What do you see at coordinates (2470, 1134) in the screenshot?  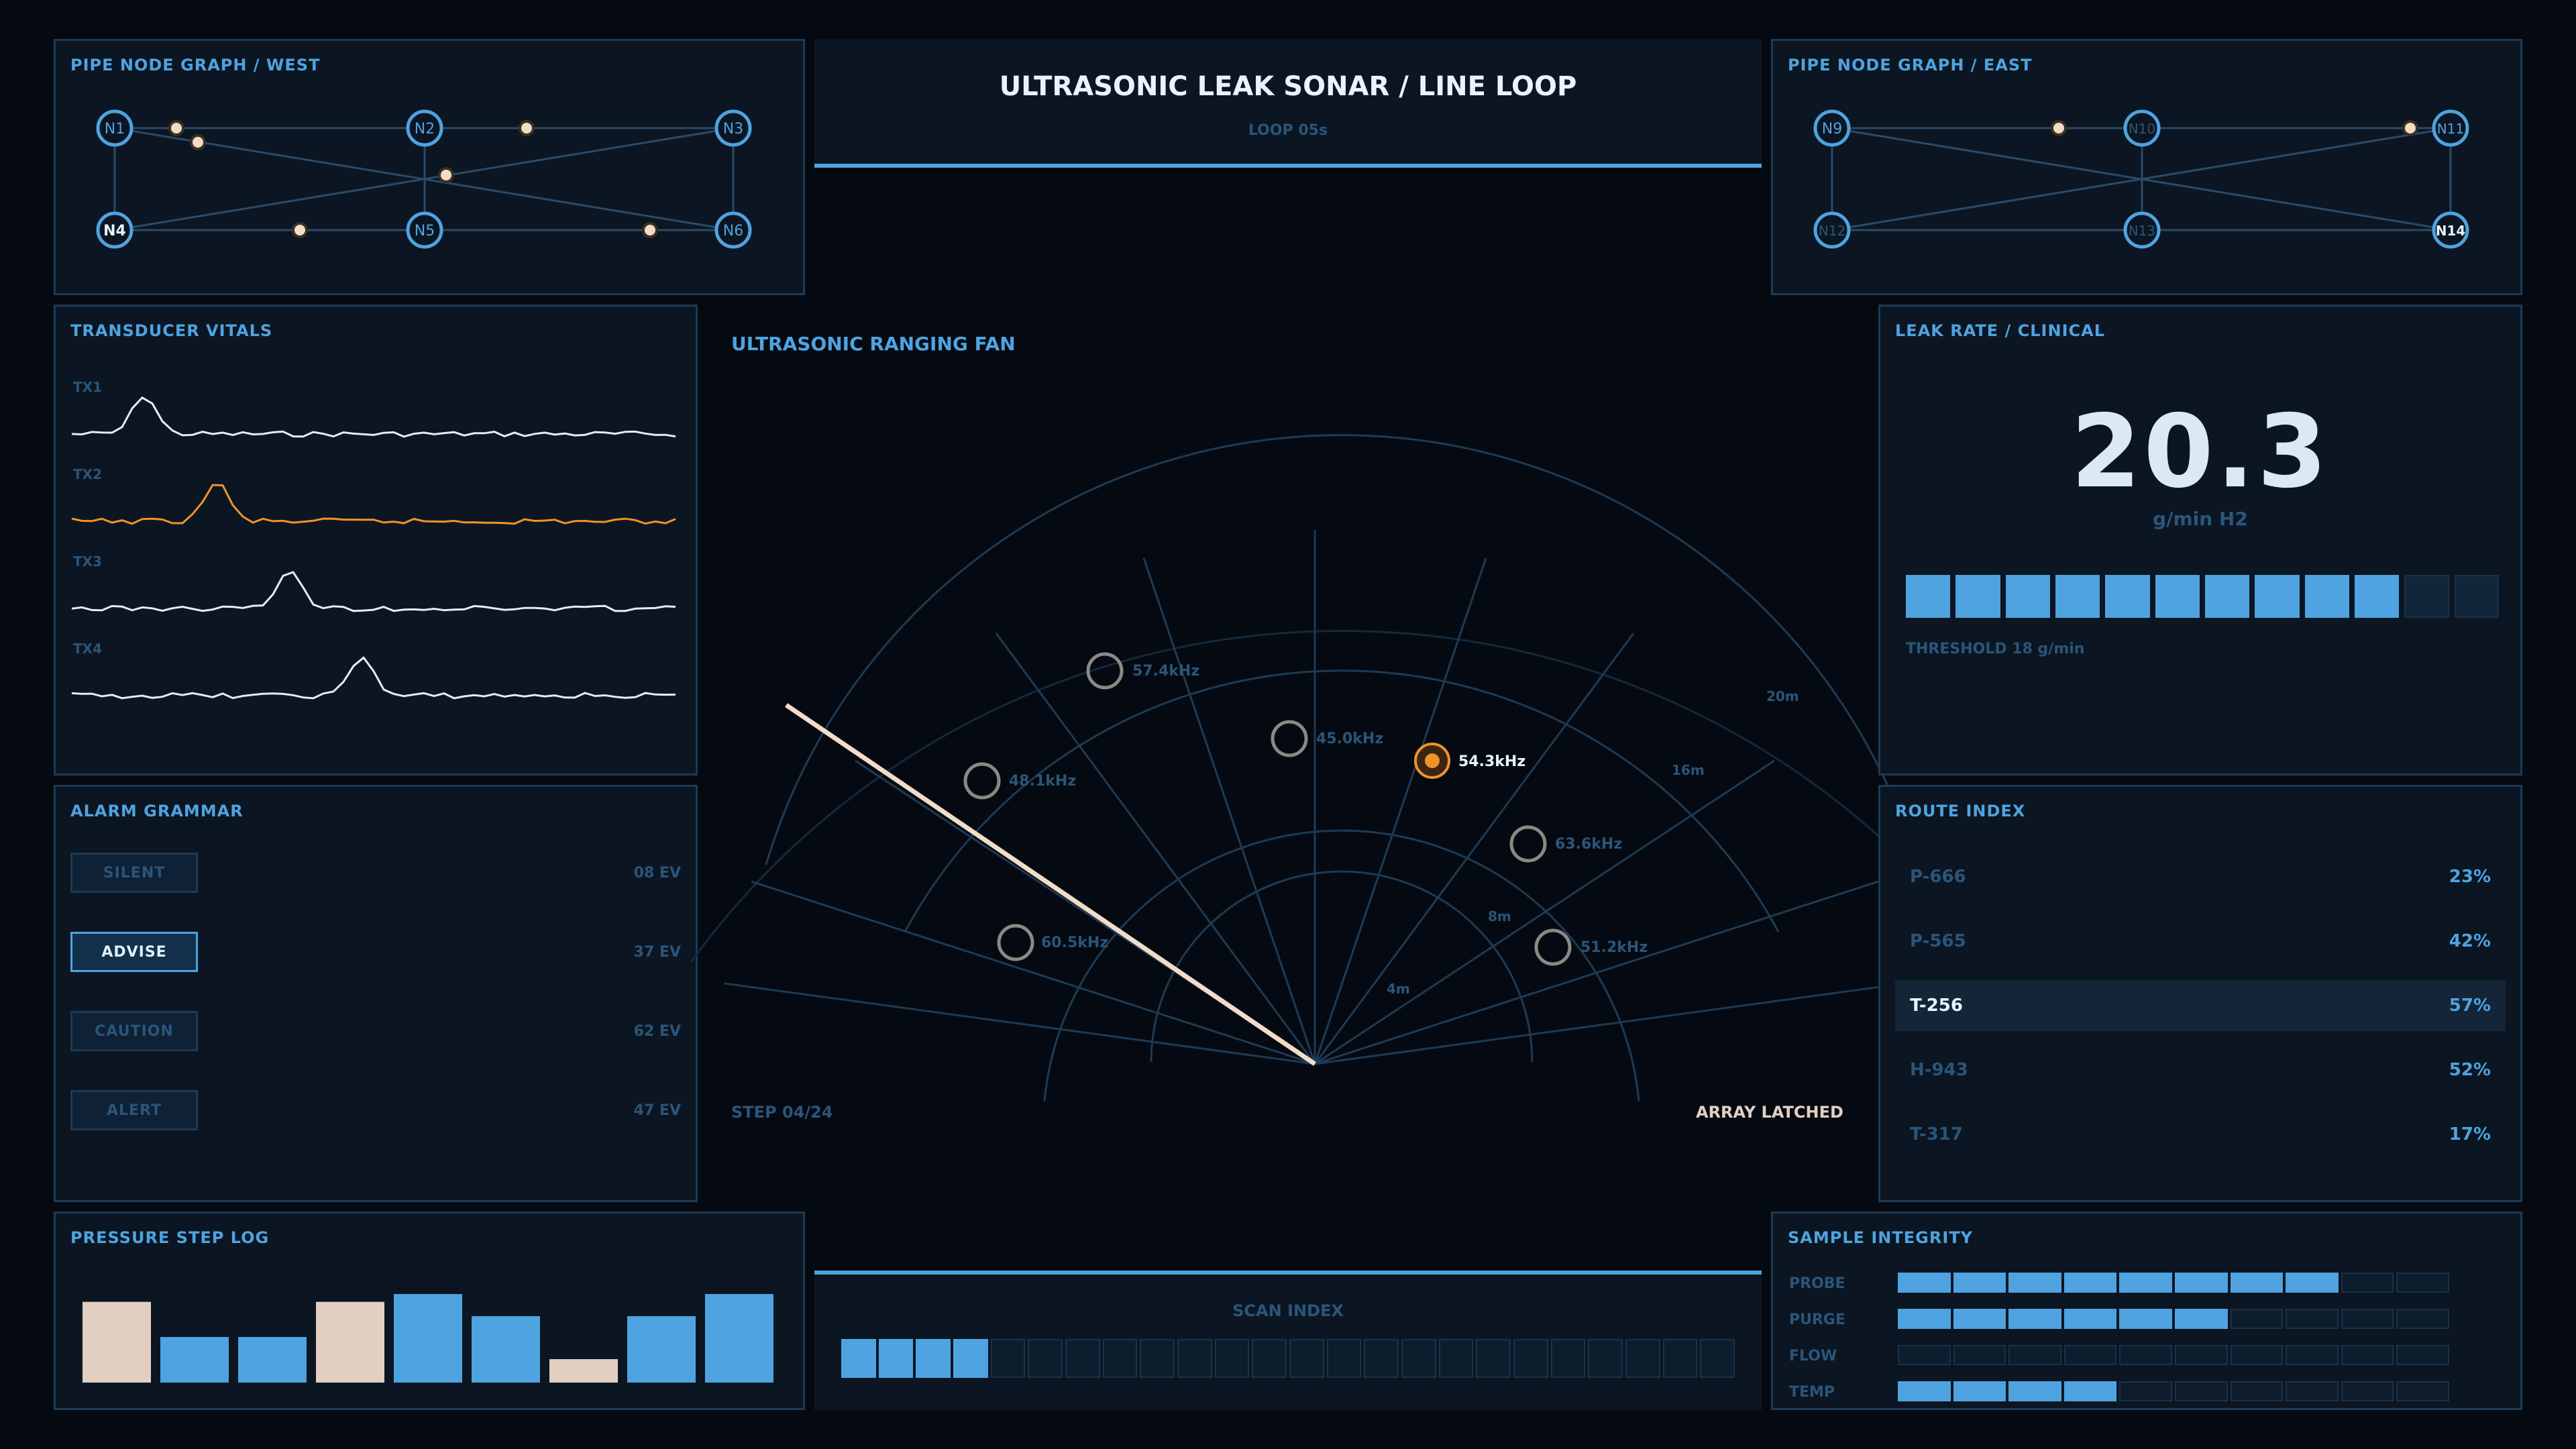 I see `route-pct: 17%` at bounding box center [2470, 1134].